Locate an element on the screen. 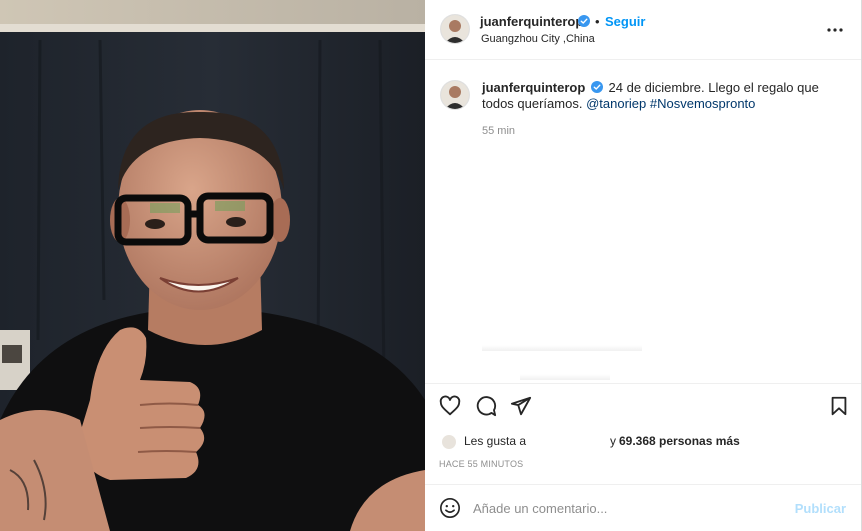 Image resolution: width=862 pixels, height=531 pixels. add-comment-bar: Publicar is located at coordinates (643, 507).